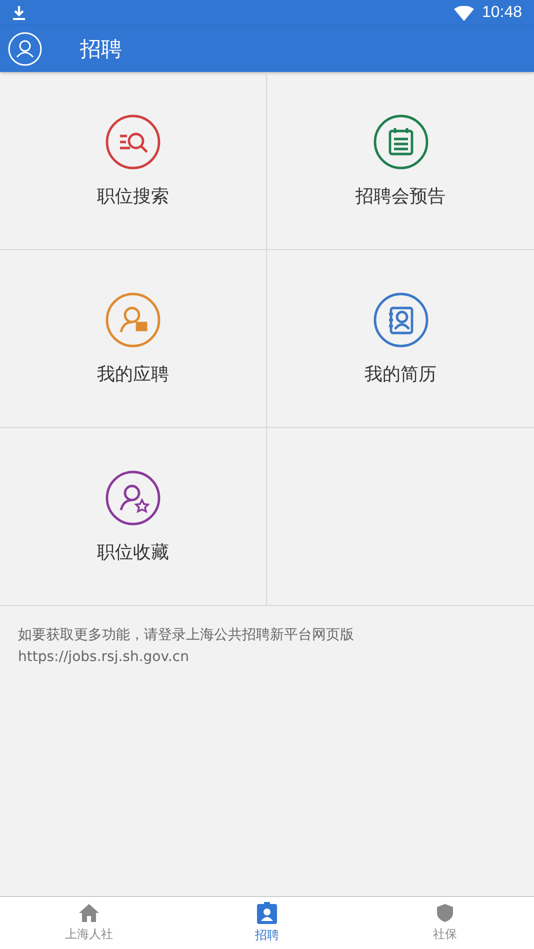  I want to click on profile-icon, so click(25, 49).